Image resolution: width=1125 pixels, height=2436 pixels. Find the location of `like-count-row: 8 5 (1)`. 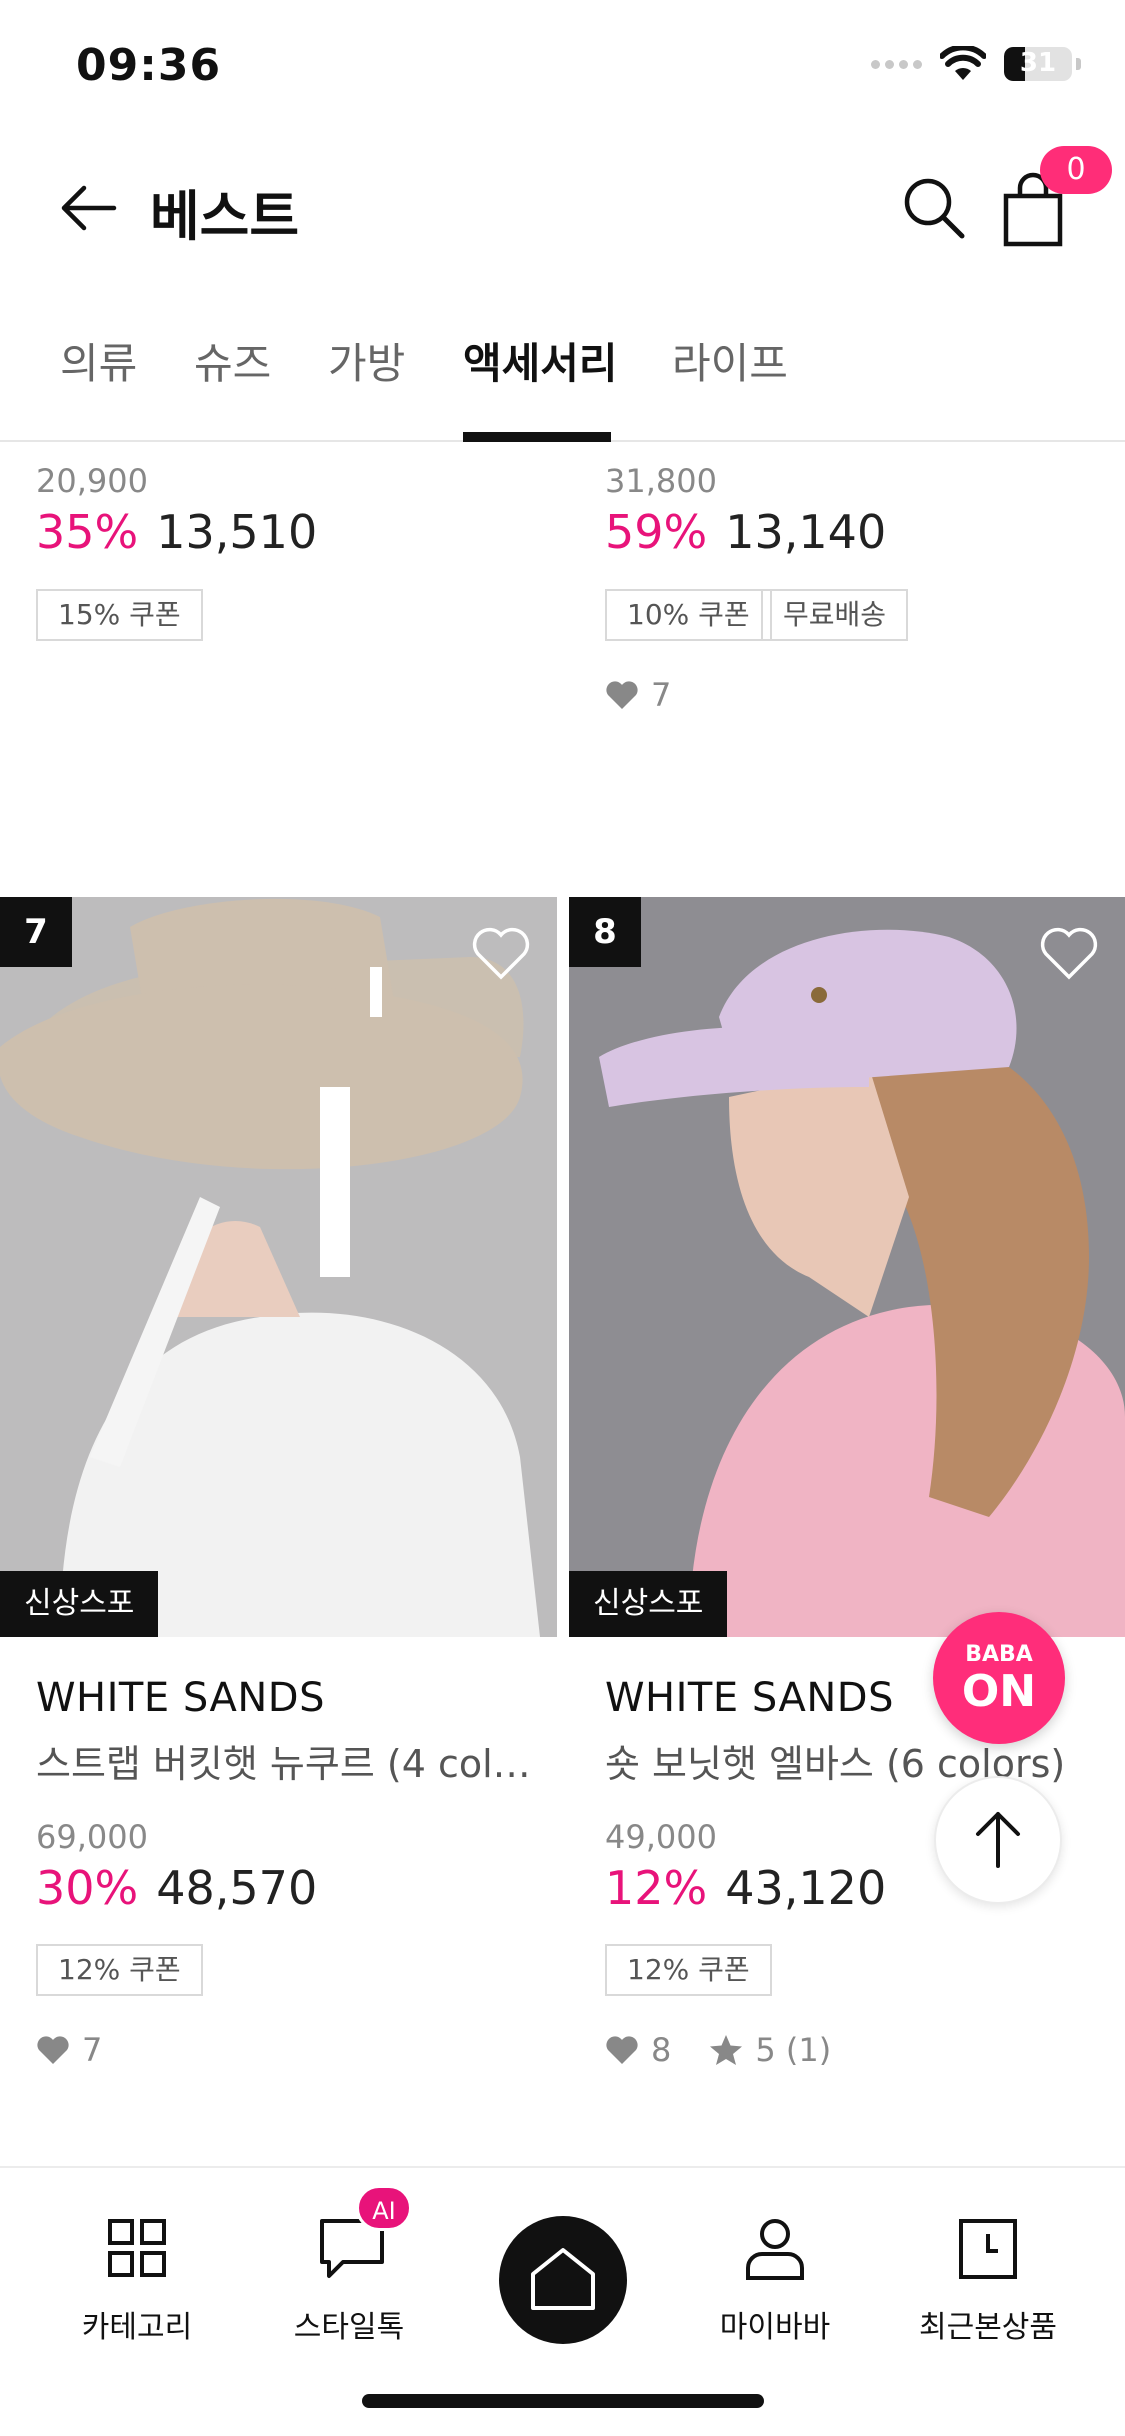

like-count-row: 8 5 (1) is located at coordinates (718, 2050).